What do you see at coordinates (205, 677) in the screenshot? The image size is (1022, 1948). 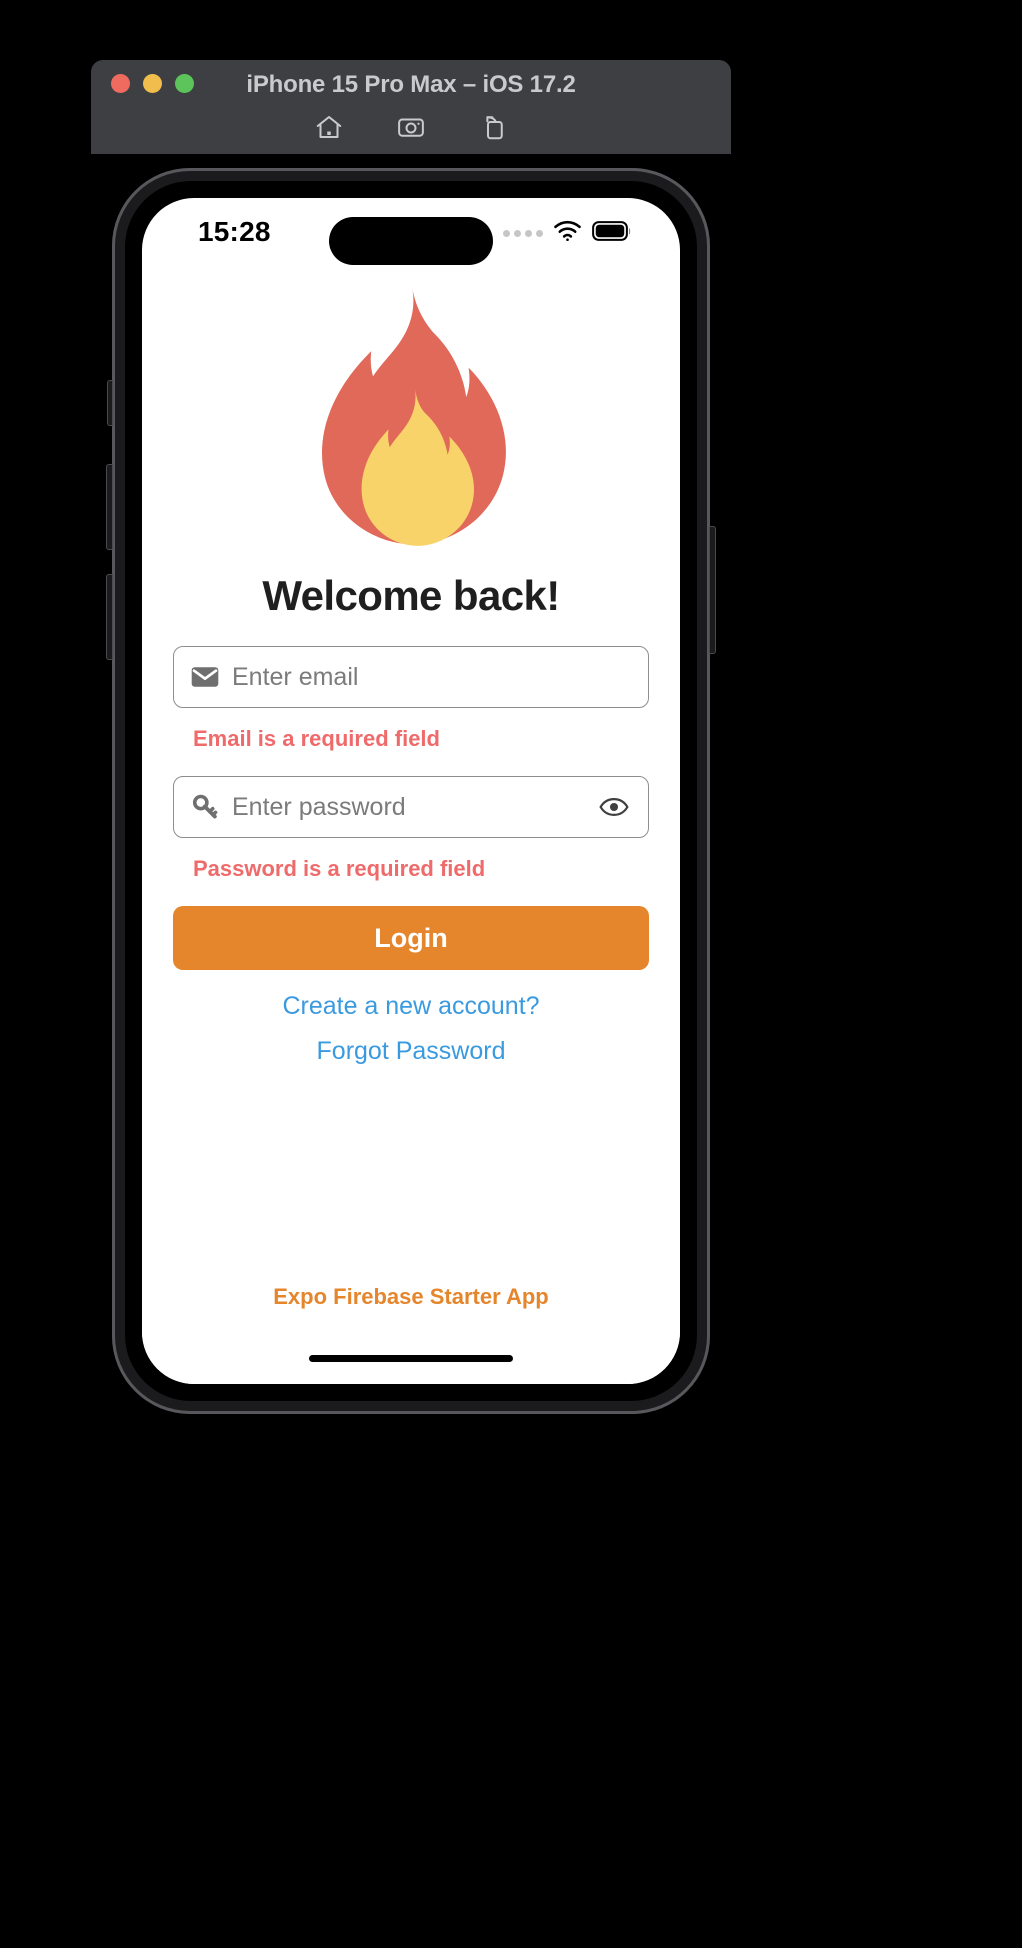 I see `envelope-icon` at bounding box center [205, 677].